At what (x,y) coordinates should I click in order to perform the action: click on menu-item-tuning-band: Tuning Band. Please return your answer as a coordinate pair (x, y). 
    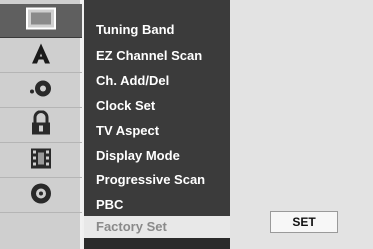
    Looking at the image, I should click on (135, 30).